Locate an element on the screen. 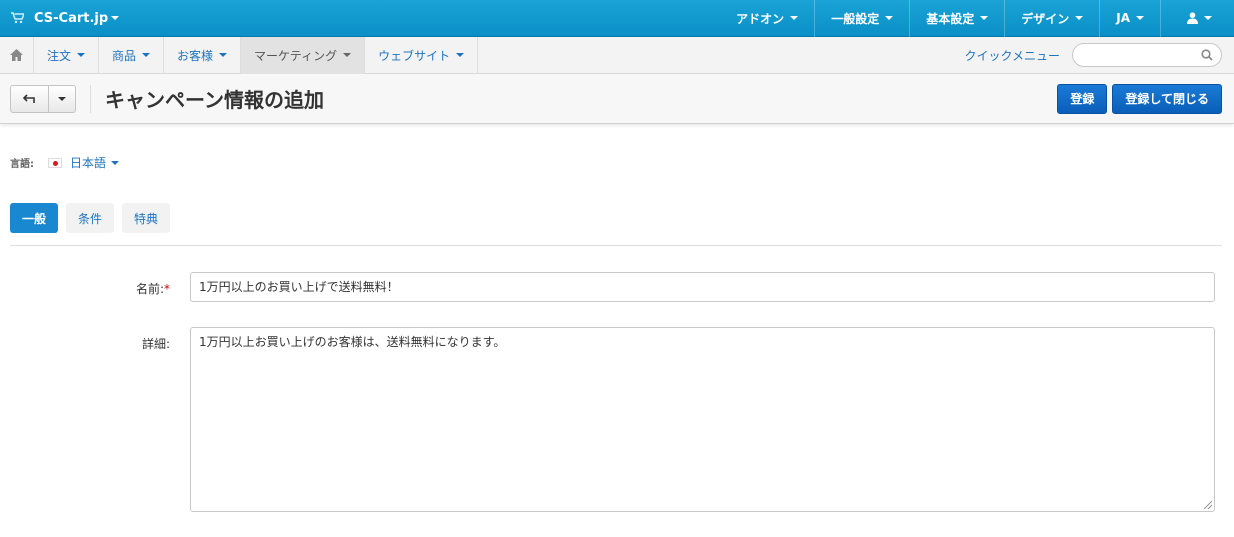  home-icon is located at coordinates (16, 55).